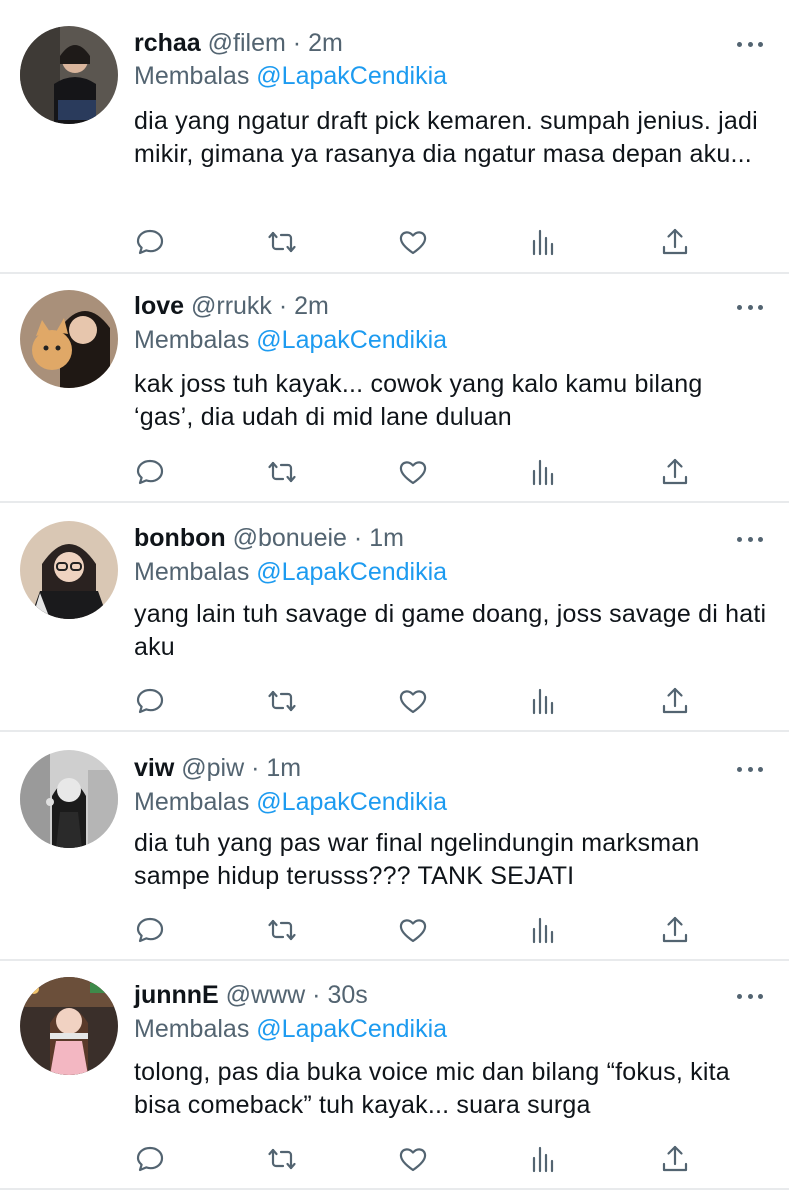 The height and width of the screenshot is (1200, 789). Describe the element at coordinates (421, 306) in the screenshot. I see `tweet-header: love @rrukk · 2m` at that location.